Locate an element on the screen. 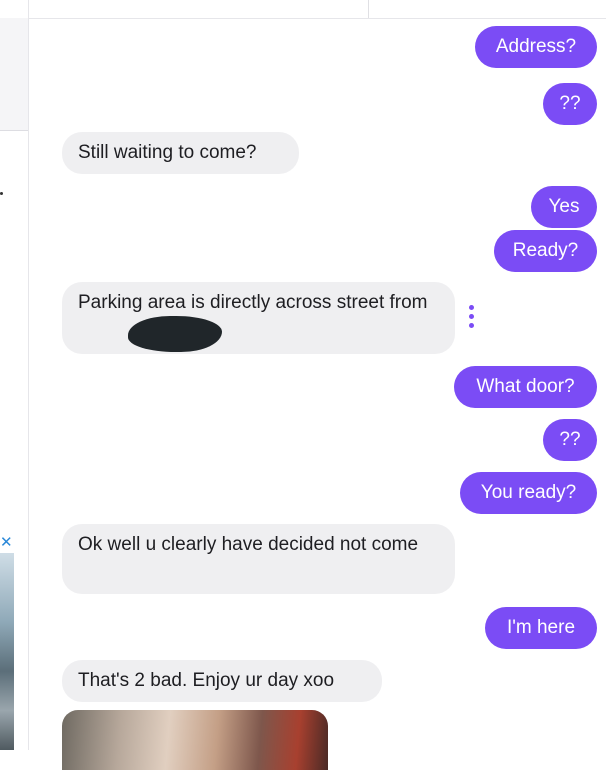 The height and width of the screenshot is (770, 606). ad-image is located at coordinates (7, 651).